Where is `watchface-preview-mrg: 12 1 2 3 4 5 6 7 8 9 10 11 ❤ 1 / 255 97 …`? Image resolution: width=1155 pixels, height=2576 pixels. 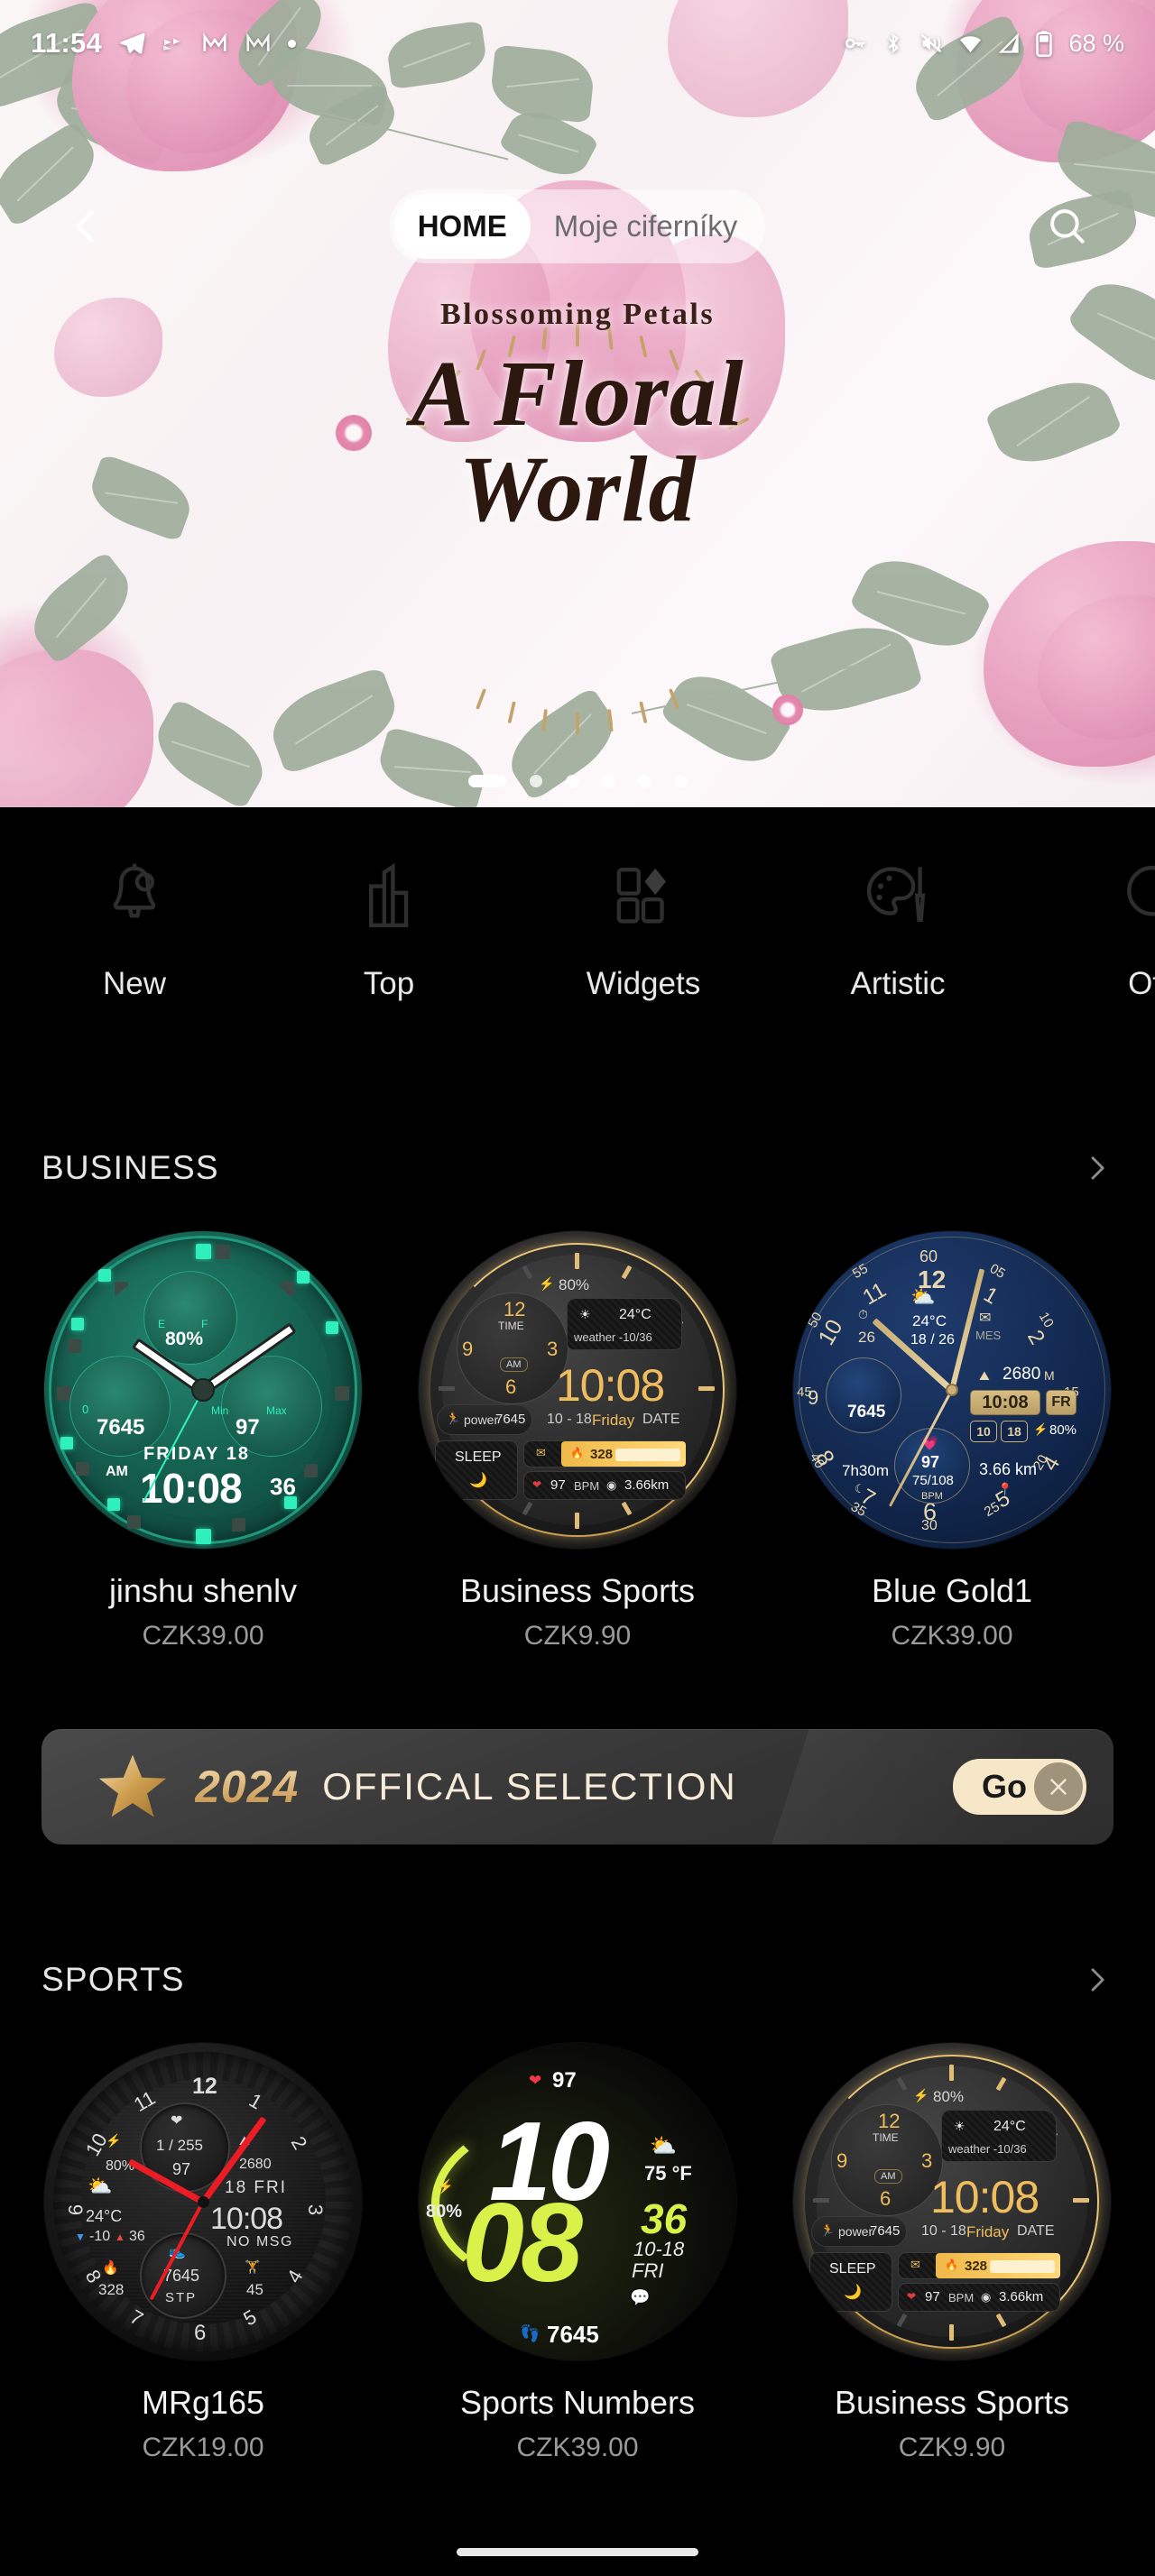 watchface-preview-mrg: 12 1 2 3 4 5 6 7 8 9 10 11 ❤ 1 / 255 97 … is located at coordinates (203, 2201).